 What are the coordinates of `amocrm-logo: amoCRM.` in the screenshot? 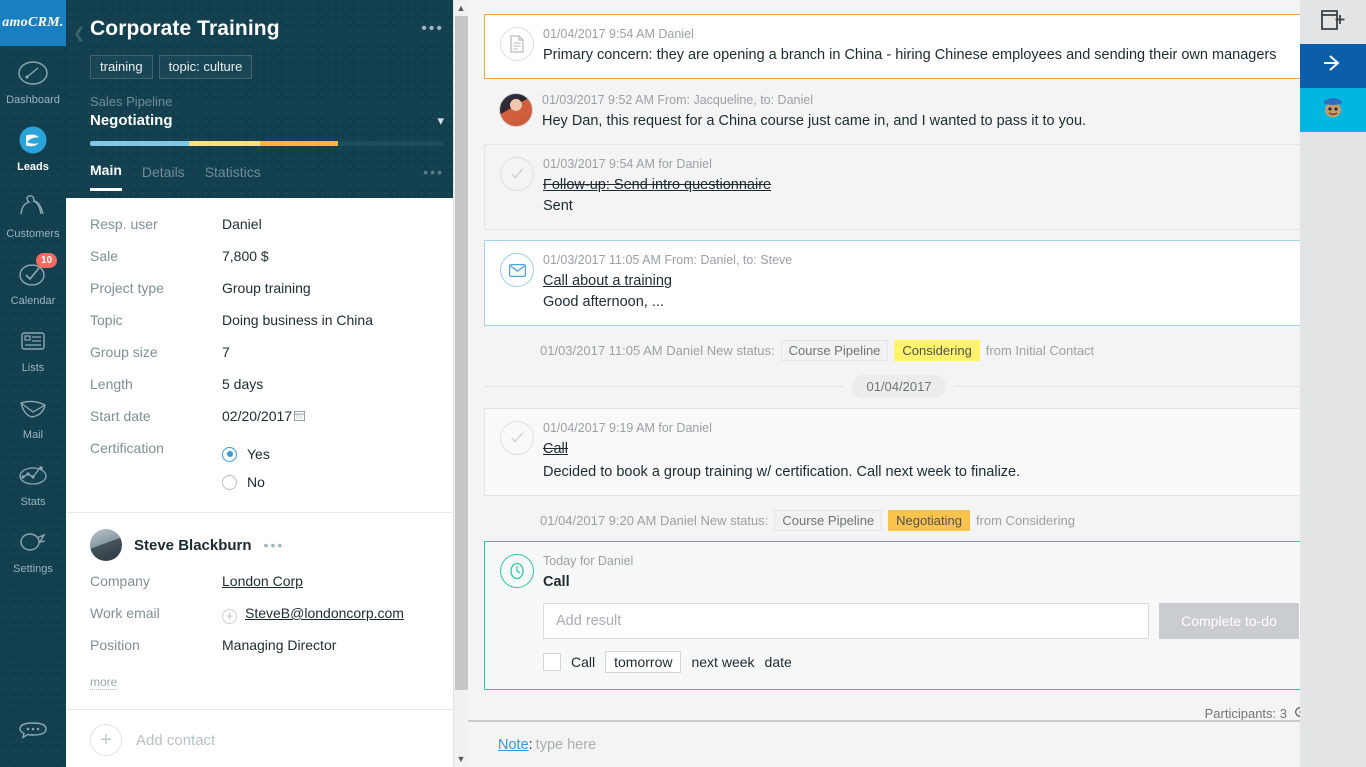 It's located at (33, 23).